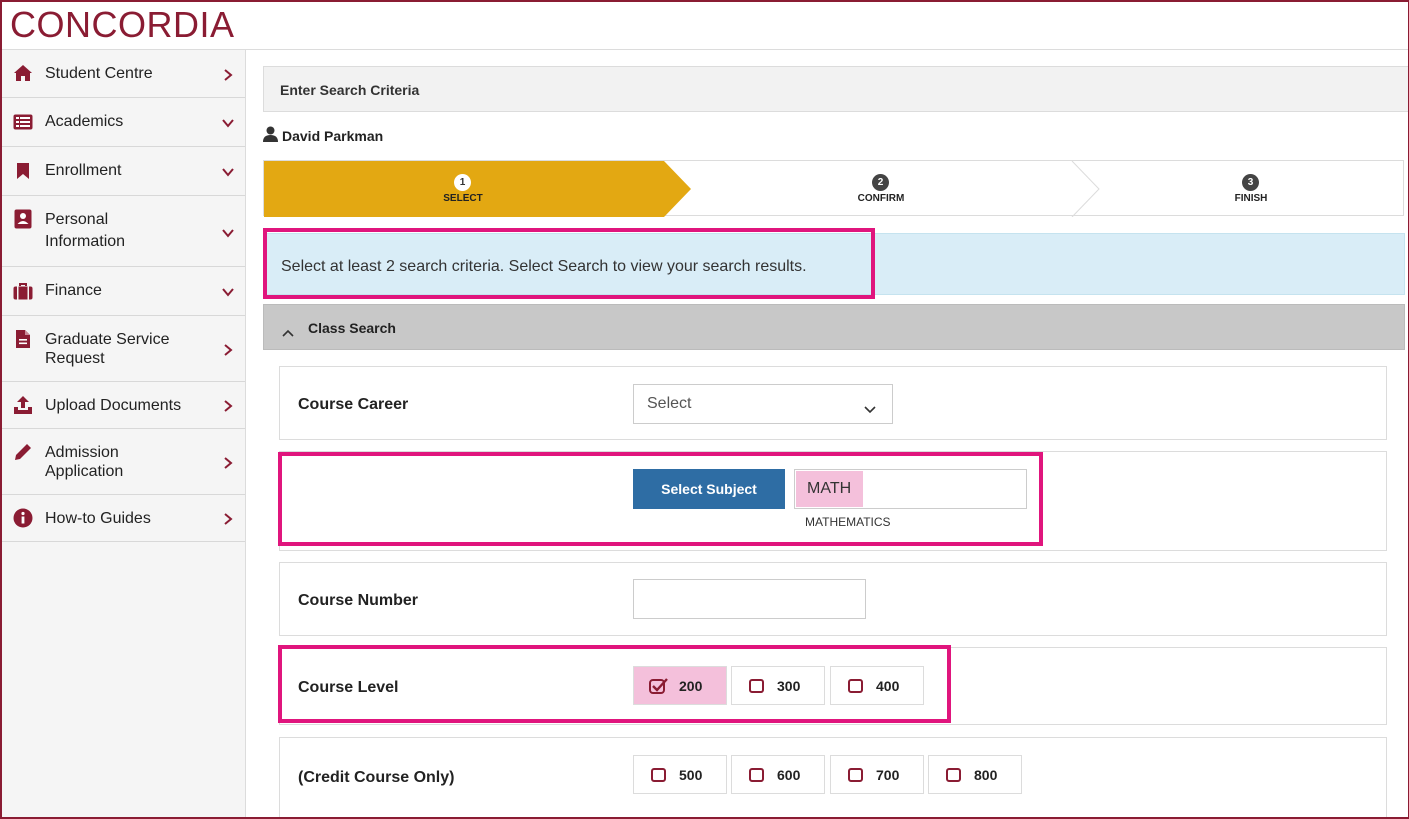  I want to click on course-career-value: Select, so click(669, 403).